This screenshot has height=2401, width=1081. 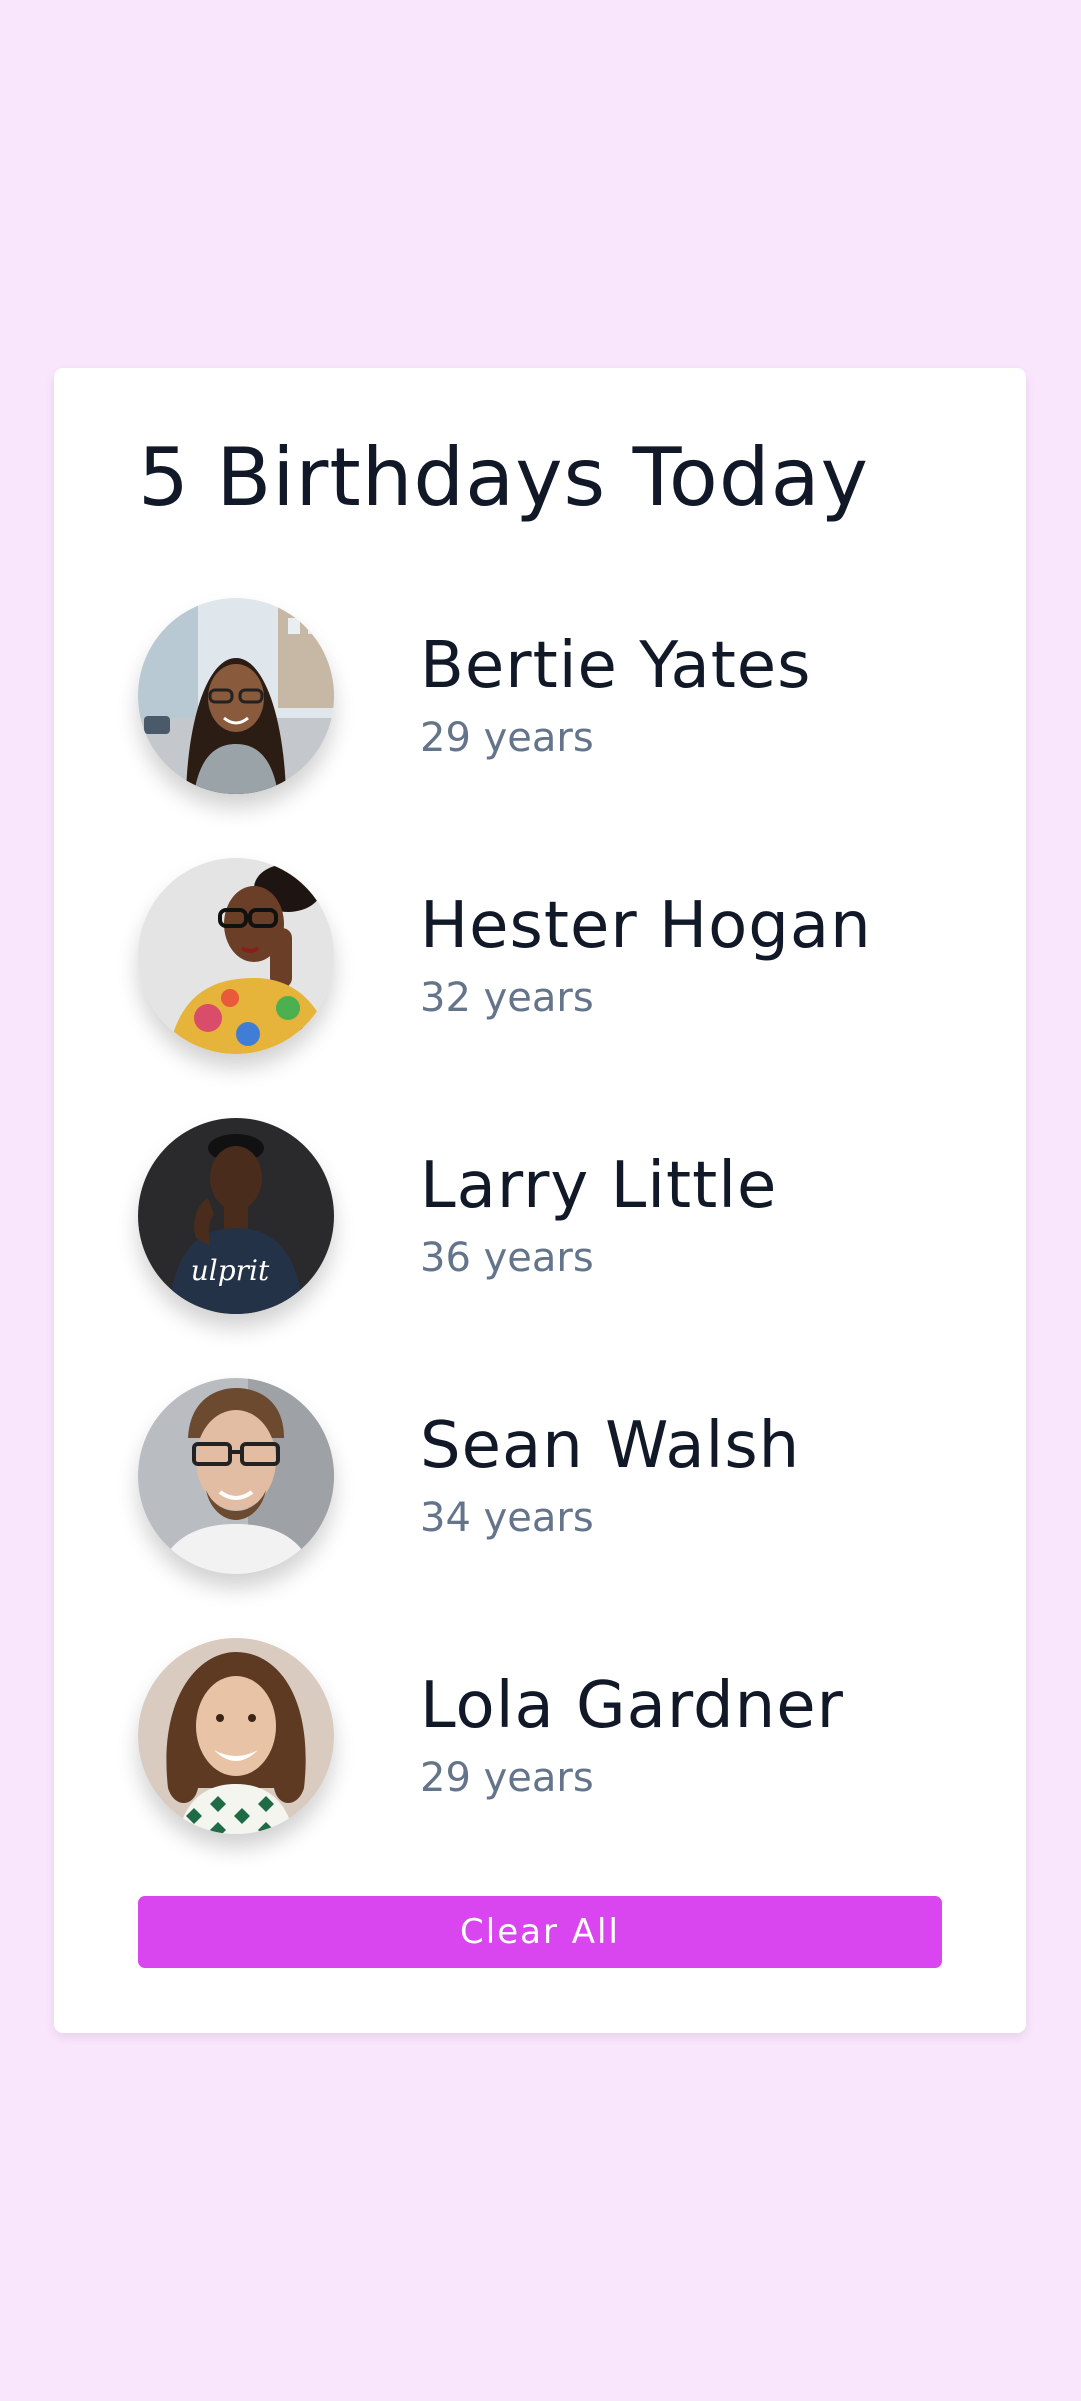 I want to click on list-item: ulprit Larry Little 36 years, so click(x=548, y=1218).